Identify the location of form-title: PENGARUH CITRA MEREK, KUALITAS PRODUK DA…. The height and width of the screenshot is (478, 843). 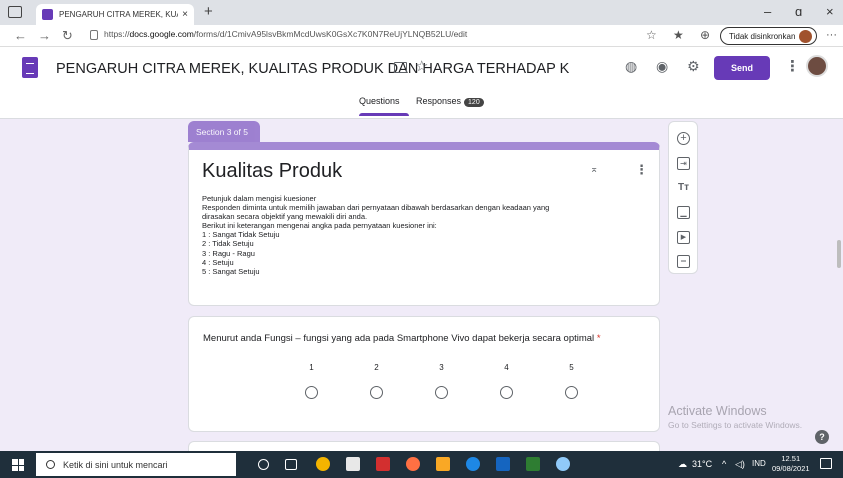
(312, 69).